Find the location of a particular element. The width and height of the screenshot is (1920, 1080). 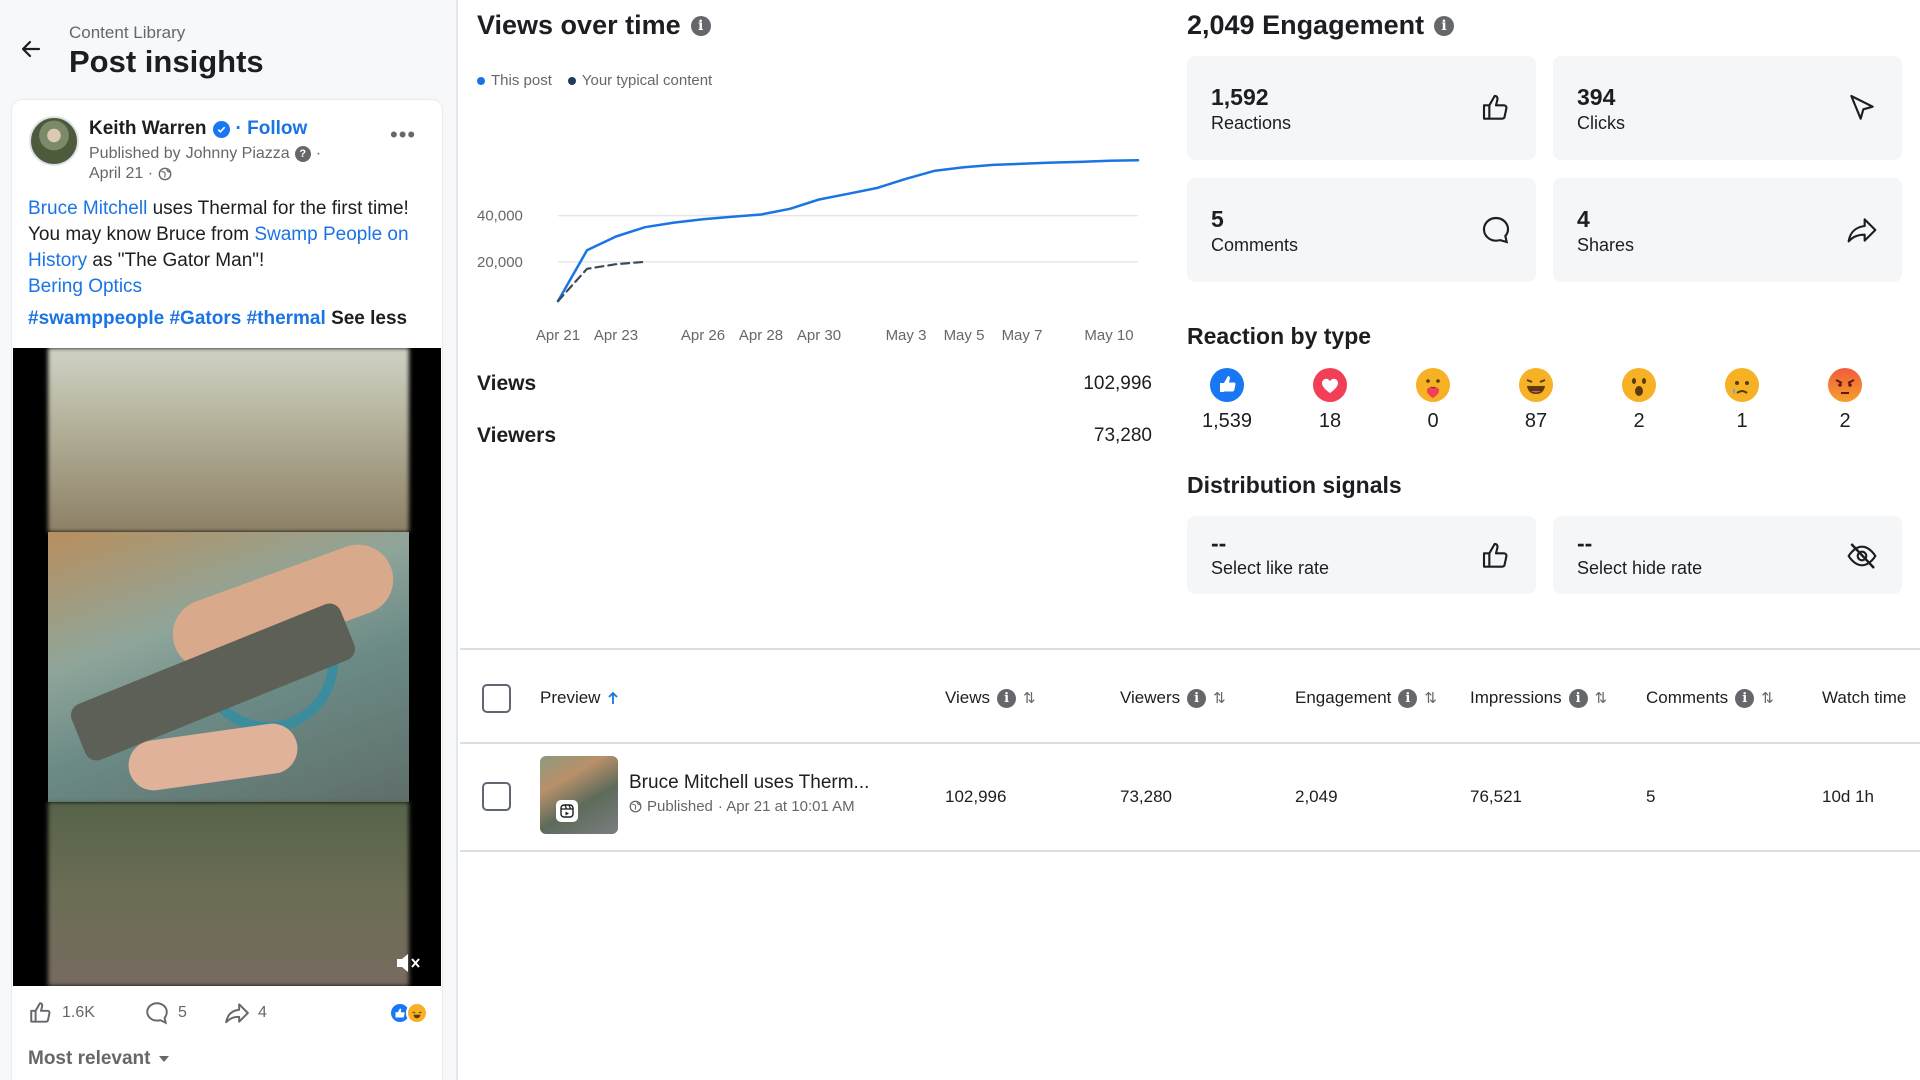

views-title-text: Views over time is located at coordinates (579, 25).